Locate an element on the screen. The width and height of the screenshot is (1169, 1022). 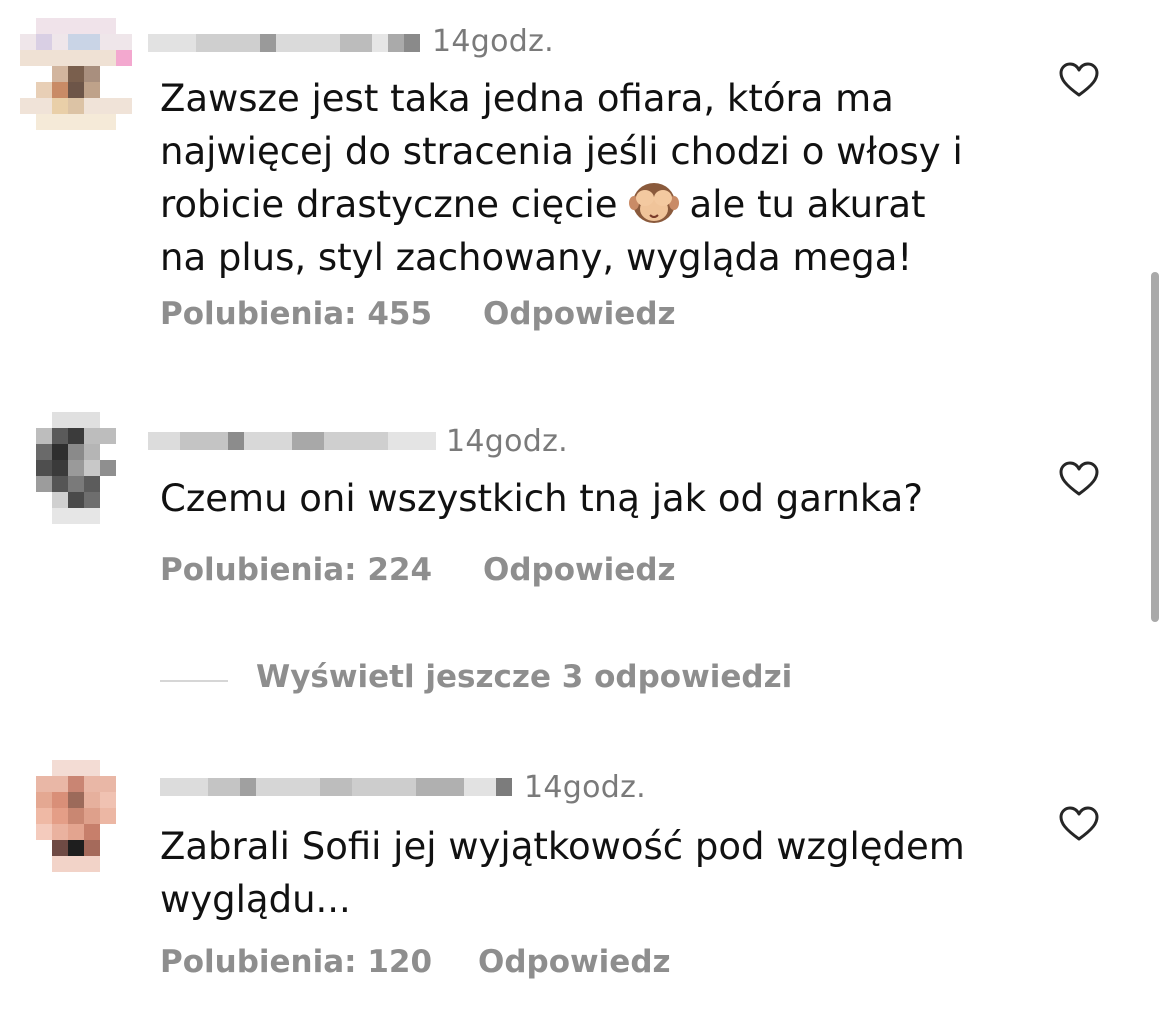
likes-count: Polubienia: 455 is located at coordinates (296, 314).